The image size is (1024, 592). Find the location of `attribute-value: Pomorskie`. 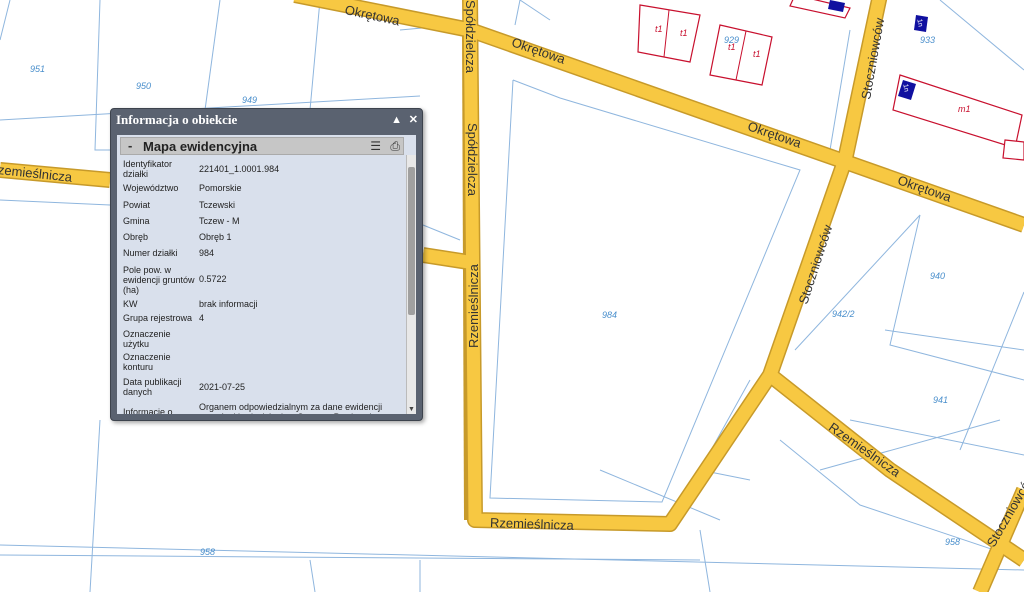

attribute-value: Pomorskie is located at coordinates (220, 188).